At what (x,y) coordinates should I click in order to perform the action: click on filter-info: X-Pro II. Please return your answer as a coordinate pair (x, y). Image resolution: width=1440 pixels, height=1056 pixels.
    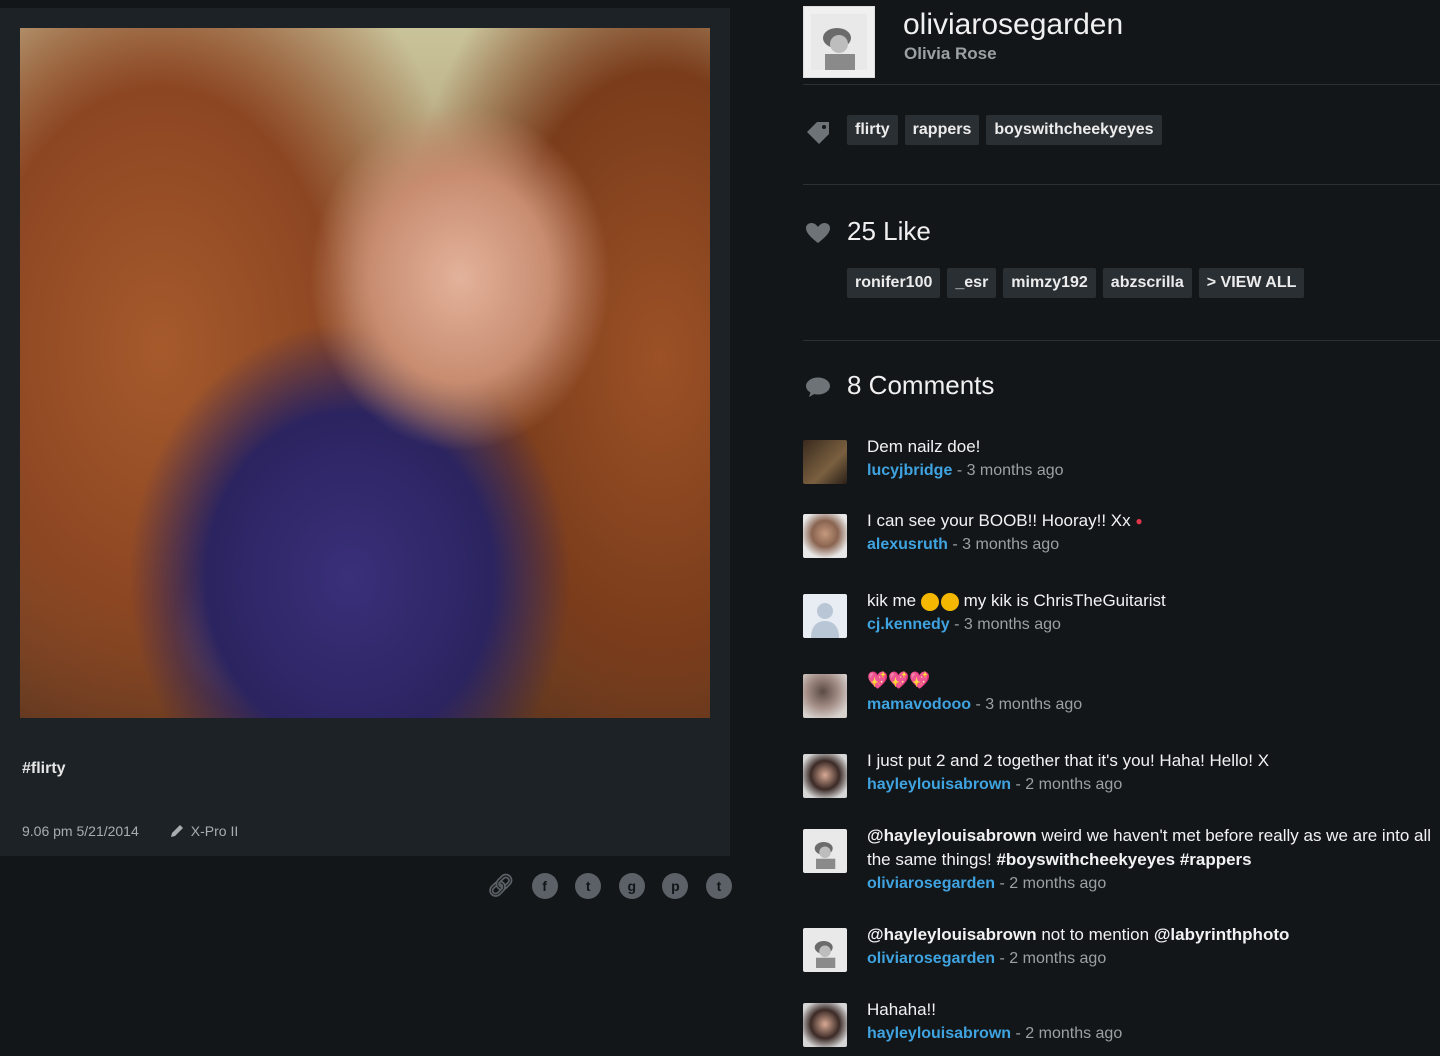
    Looking at the image, I should click on (203, 831).